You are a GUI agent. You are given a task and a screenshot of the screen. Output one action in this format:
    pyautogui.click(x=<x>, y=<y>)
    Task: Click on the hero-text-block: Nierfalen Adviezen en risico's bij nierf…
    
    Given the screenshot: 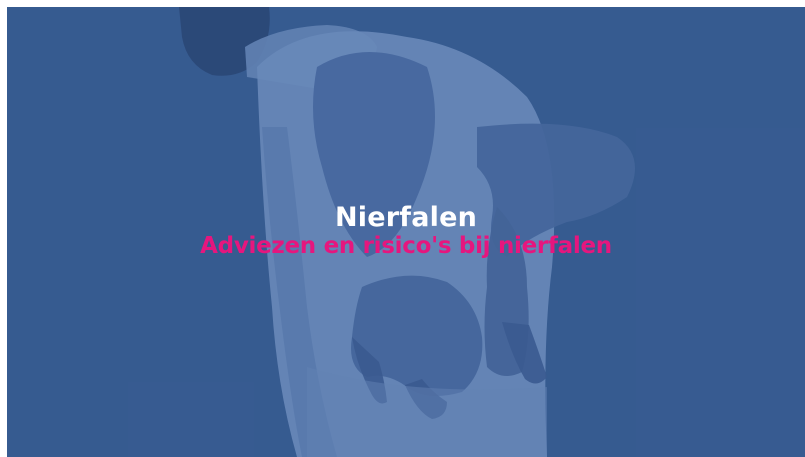 What is the action you would take?
    pyautogui.click(x=406, y=231)
    